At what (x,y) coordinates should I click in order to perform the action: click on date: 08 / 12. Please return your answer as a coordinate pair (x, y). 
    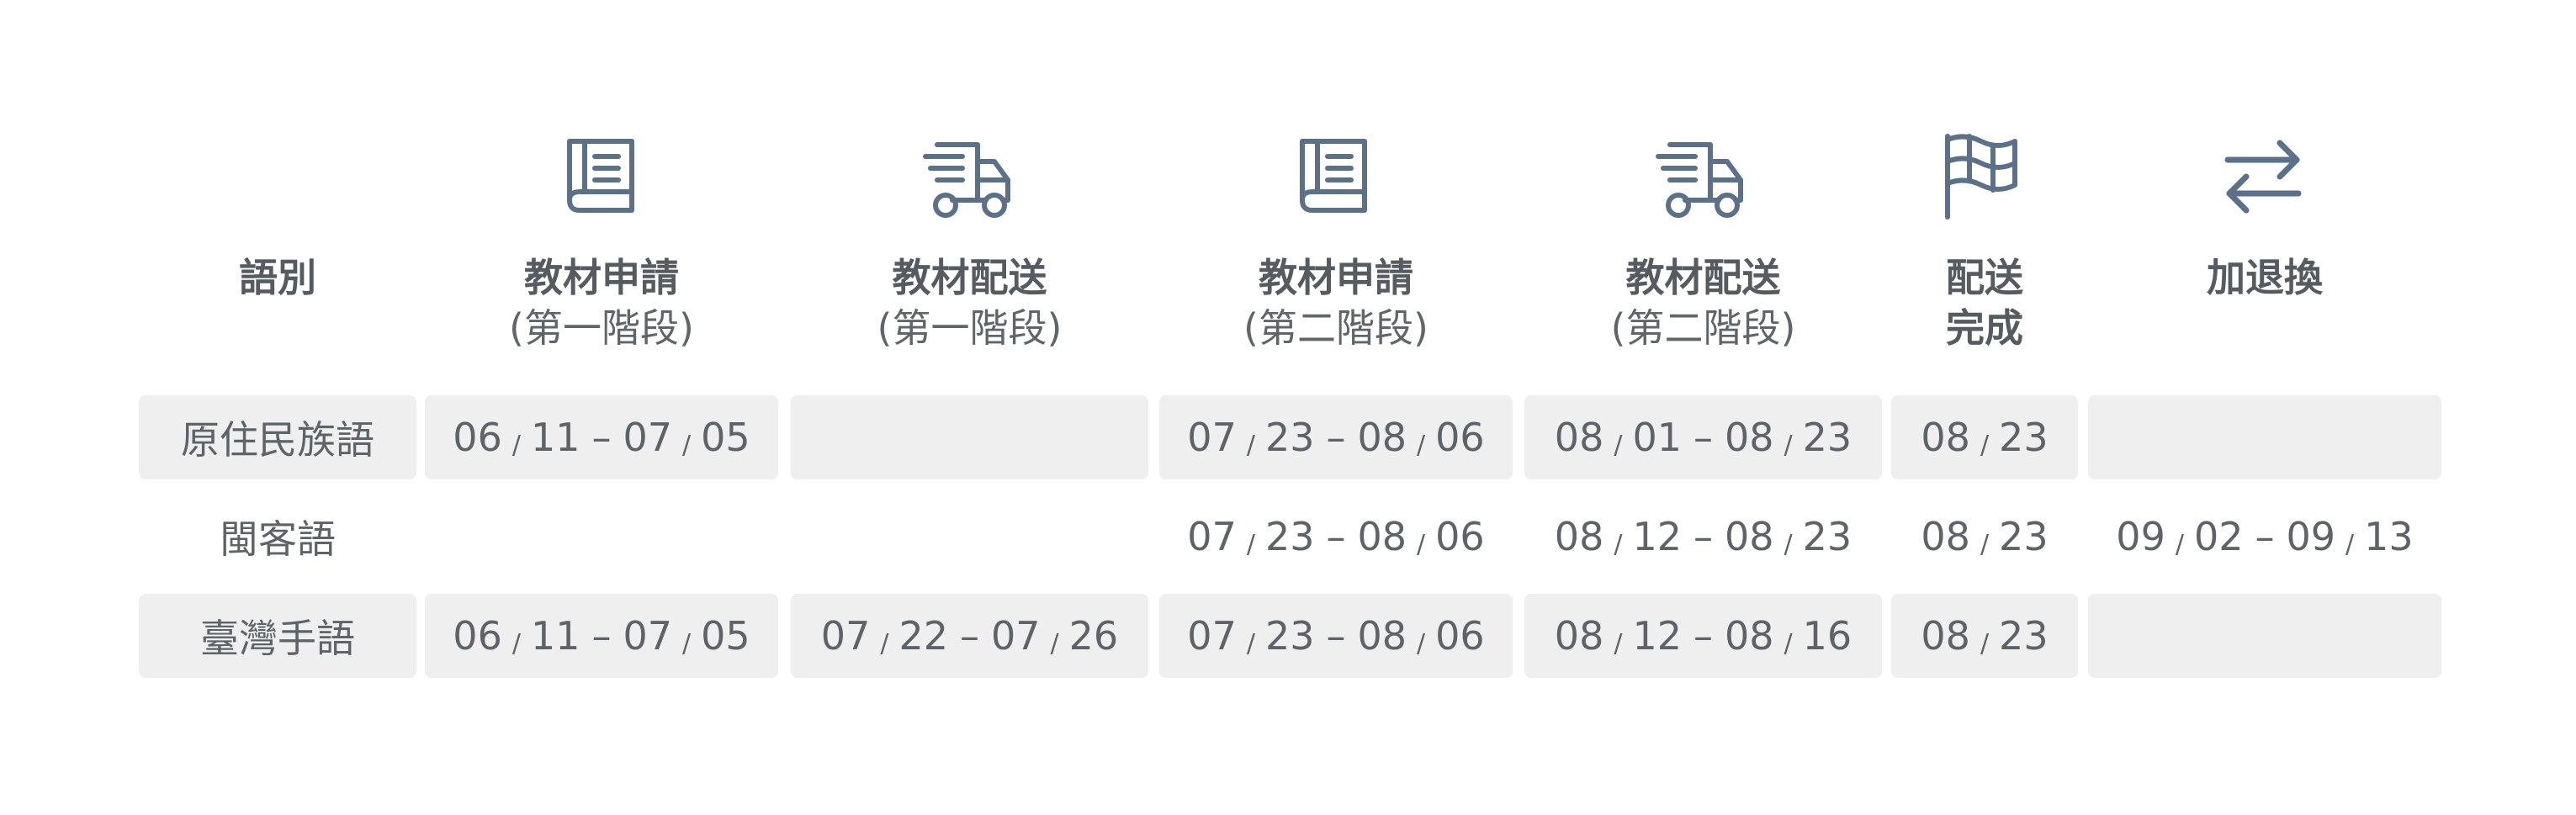
    Looking at the image, I should click on (1618, 636).